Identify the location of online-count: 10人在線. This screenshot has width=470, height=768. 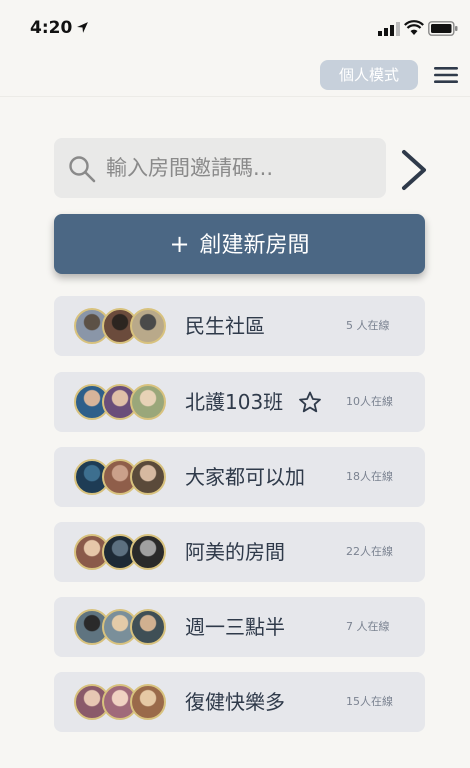
(369, 401).